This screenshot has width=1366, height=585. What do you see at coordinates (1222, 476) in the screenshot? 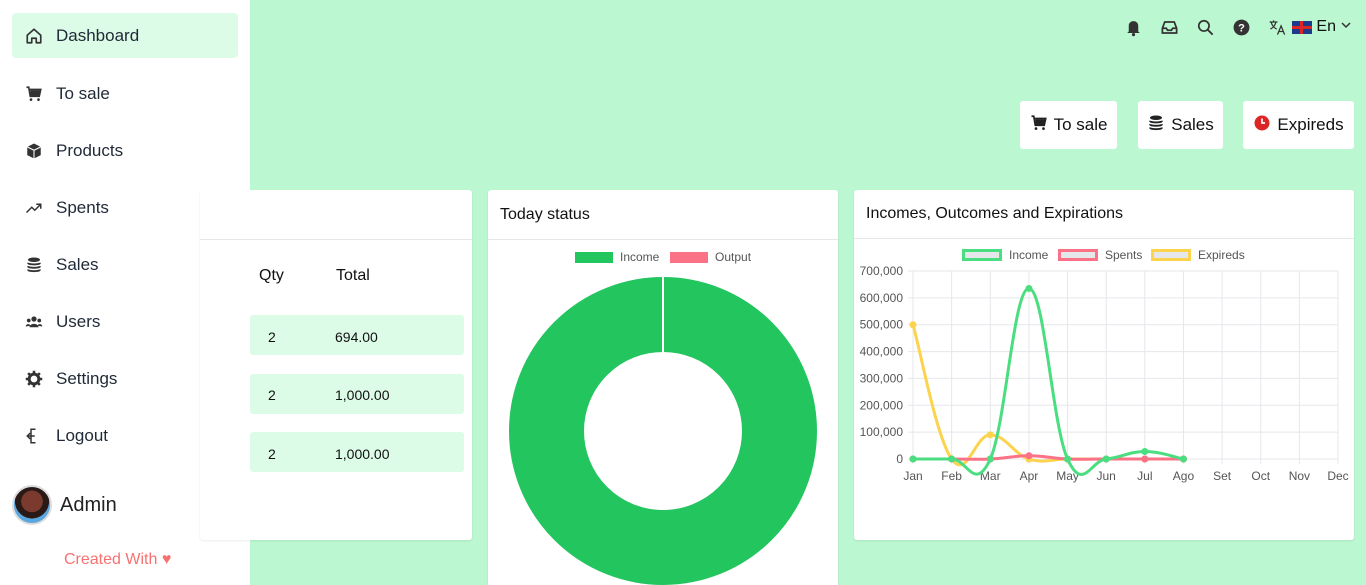
I see `x-tick-label: Set` at bounding box center [1222, 476].